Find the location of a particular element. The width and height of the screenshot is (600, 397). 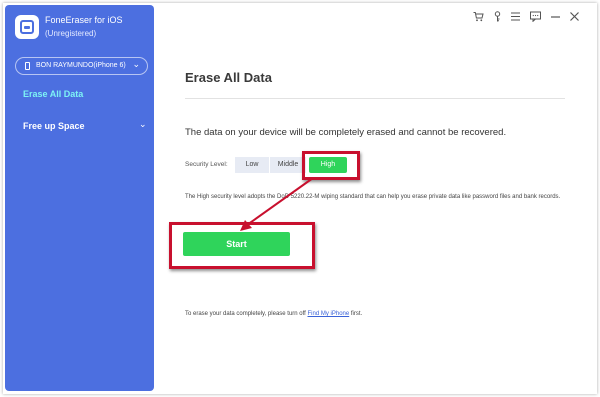

page-title: Erase All Data is located at coordinates (228, 77).